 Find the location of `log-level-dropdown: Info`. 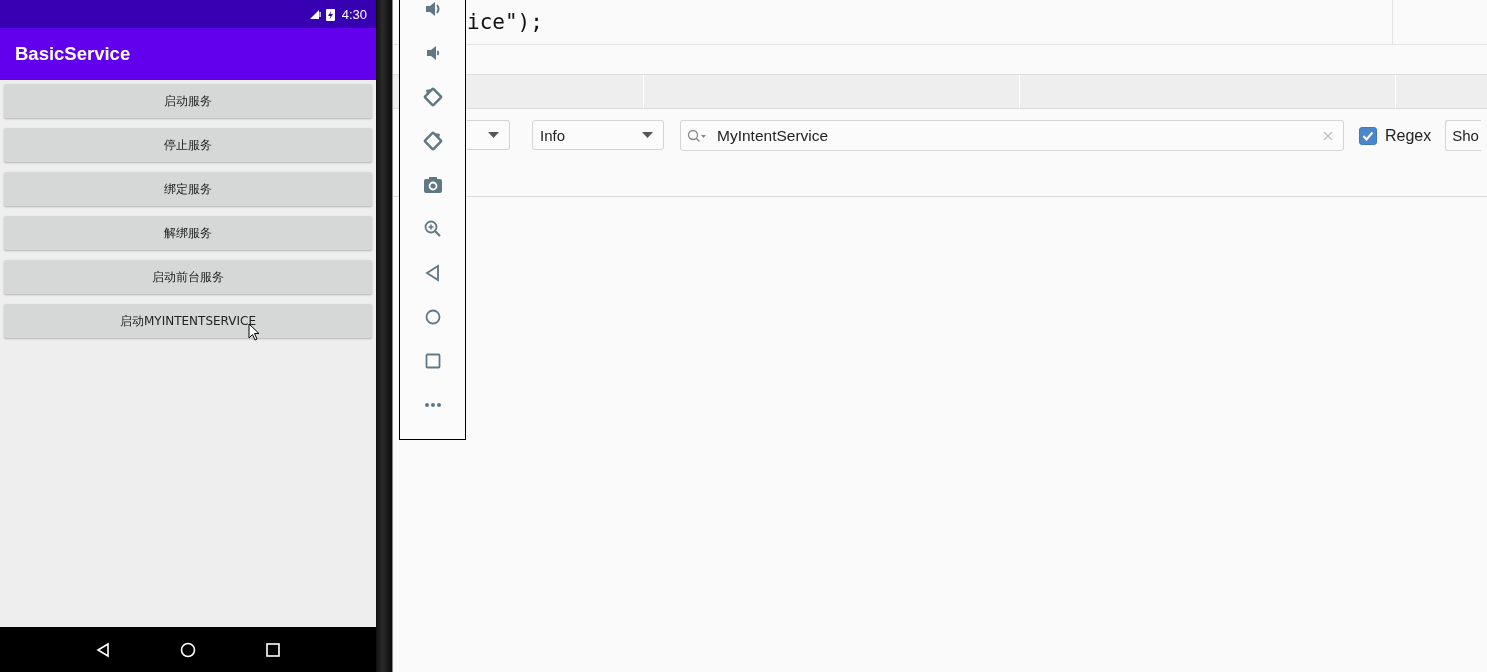

log-level-dropdown: Info is located at coordinates (598, 135).